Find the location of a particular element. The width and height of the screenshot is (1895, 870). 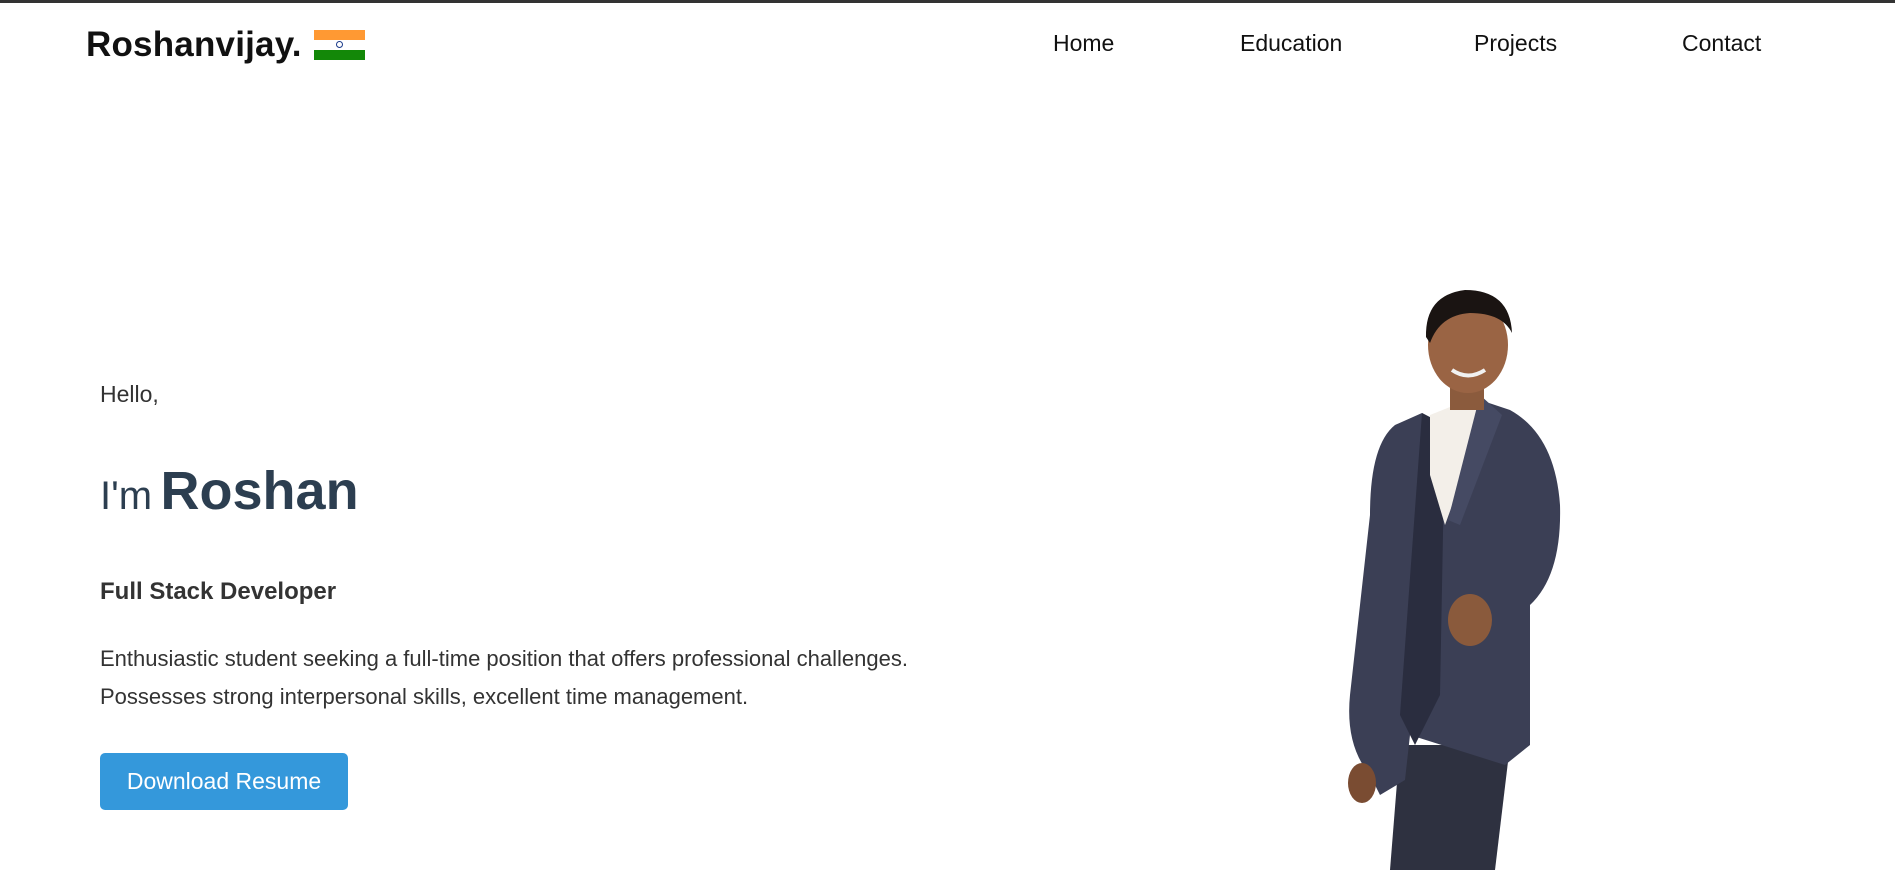

greeting-text: Hello, is located at coordinates (129, 394).